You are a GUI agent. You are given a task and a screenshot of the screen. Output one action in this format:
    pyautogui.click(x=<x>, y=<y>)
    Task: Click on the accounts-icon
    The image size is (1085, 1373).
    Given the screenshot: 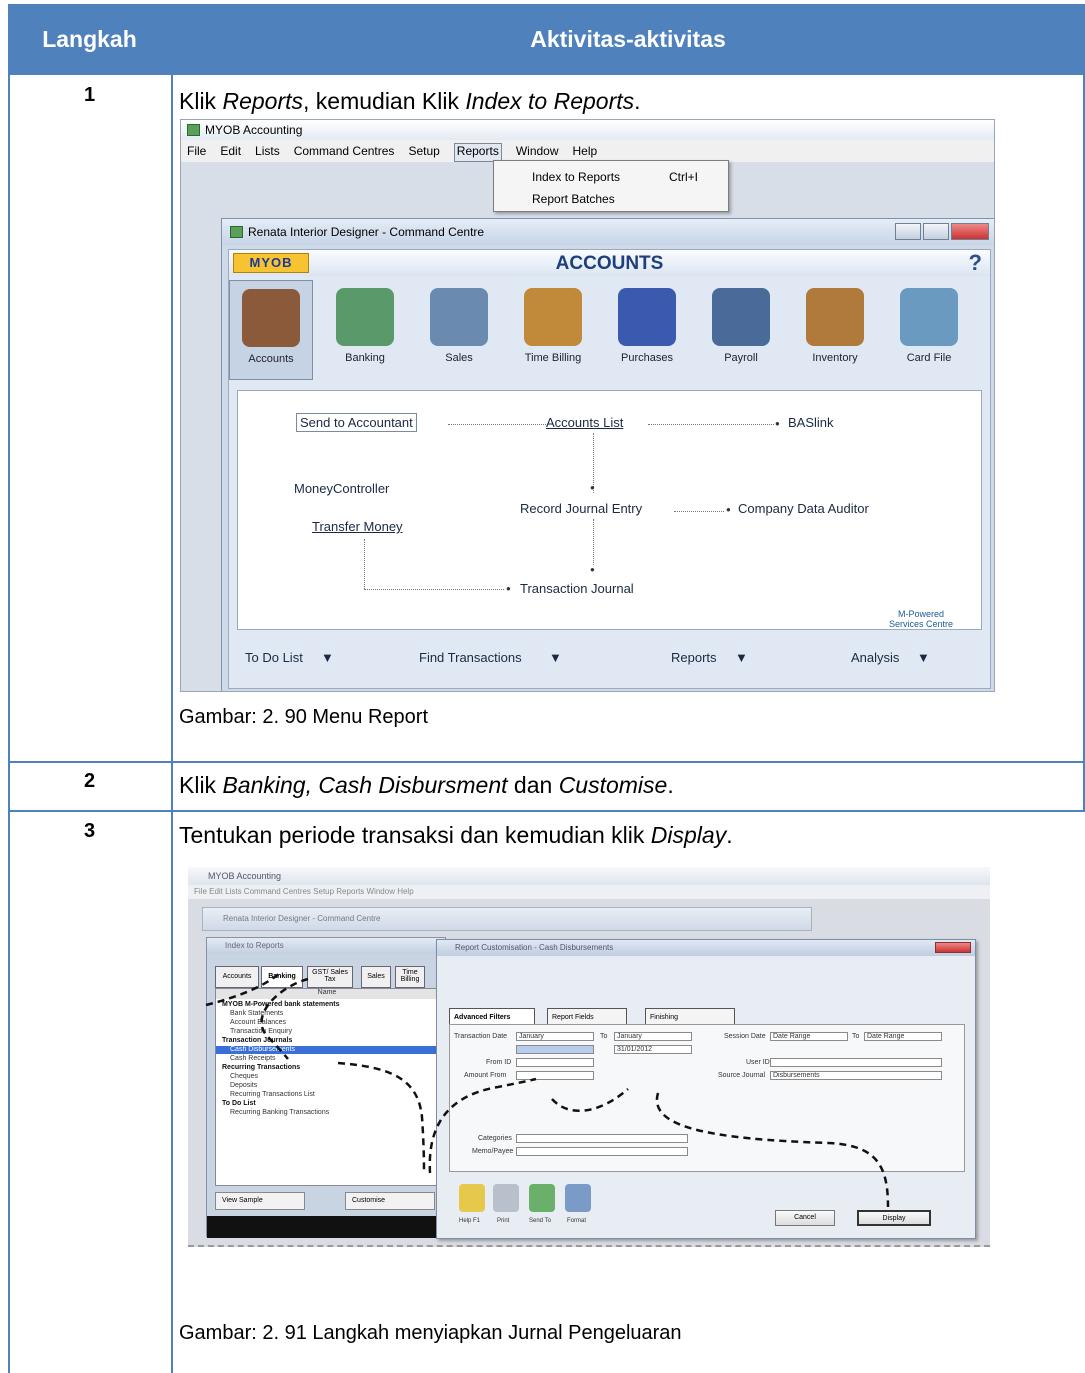 What is the action you would take?
    pyautogui.click(x=271, y=318)
    